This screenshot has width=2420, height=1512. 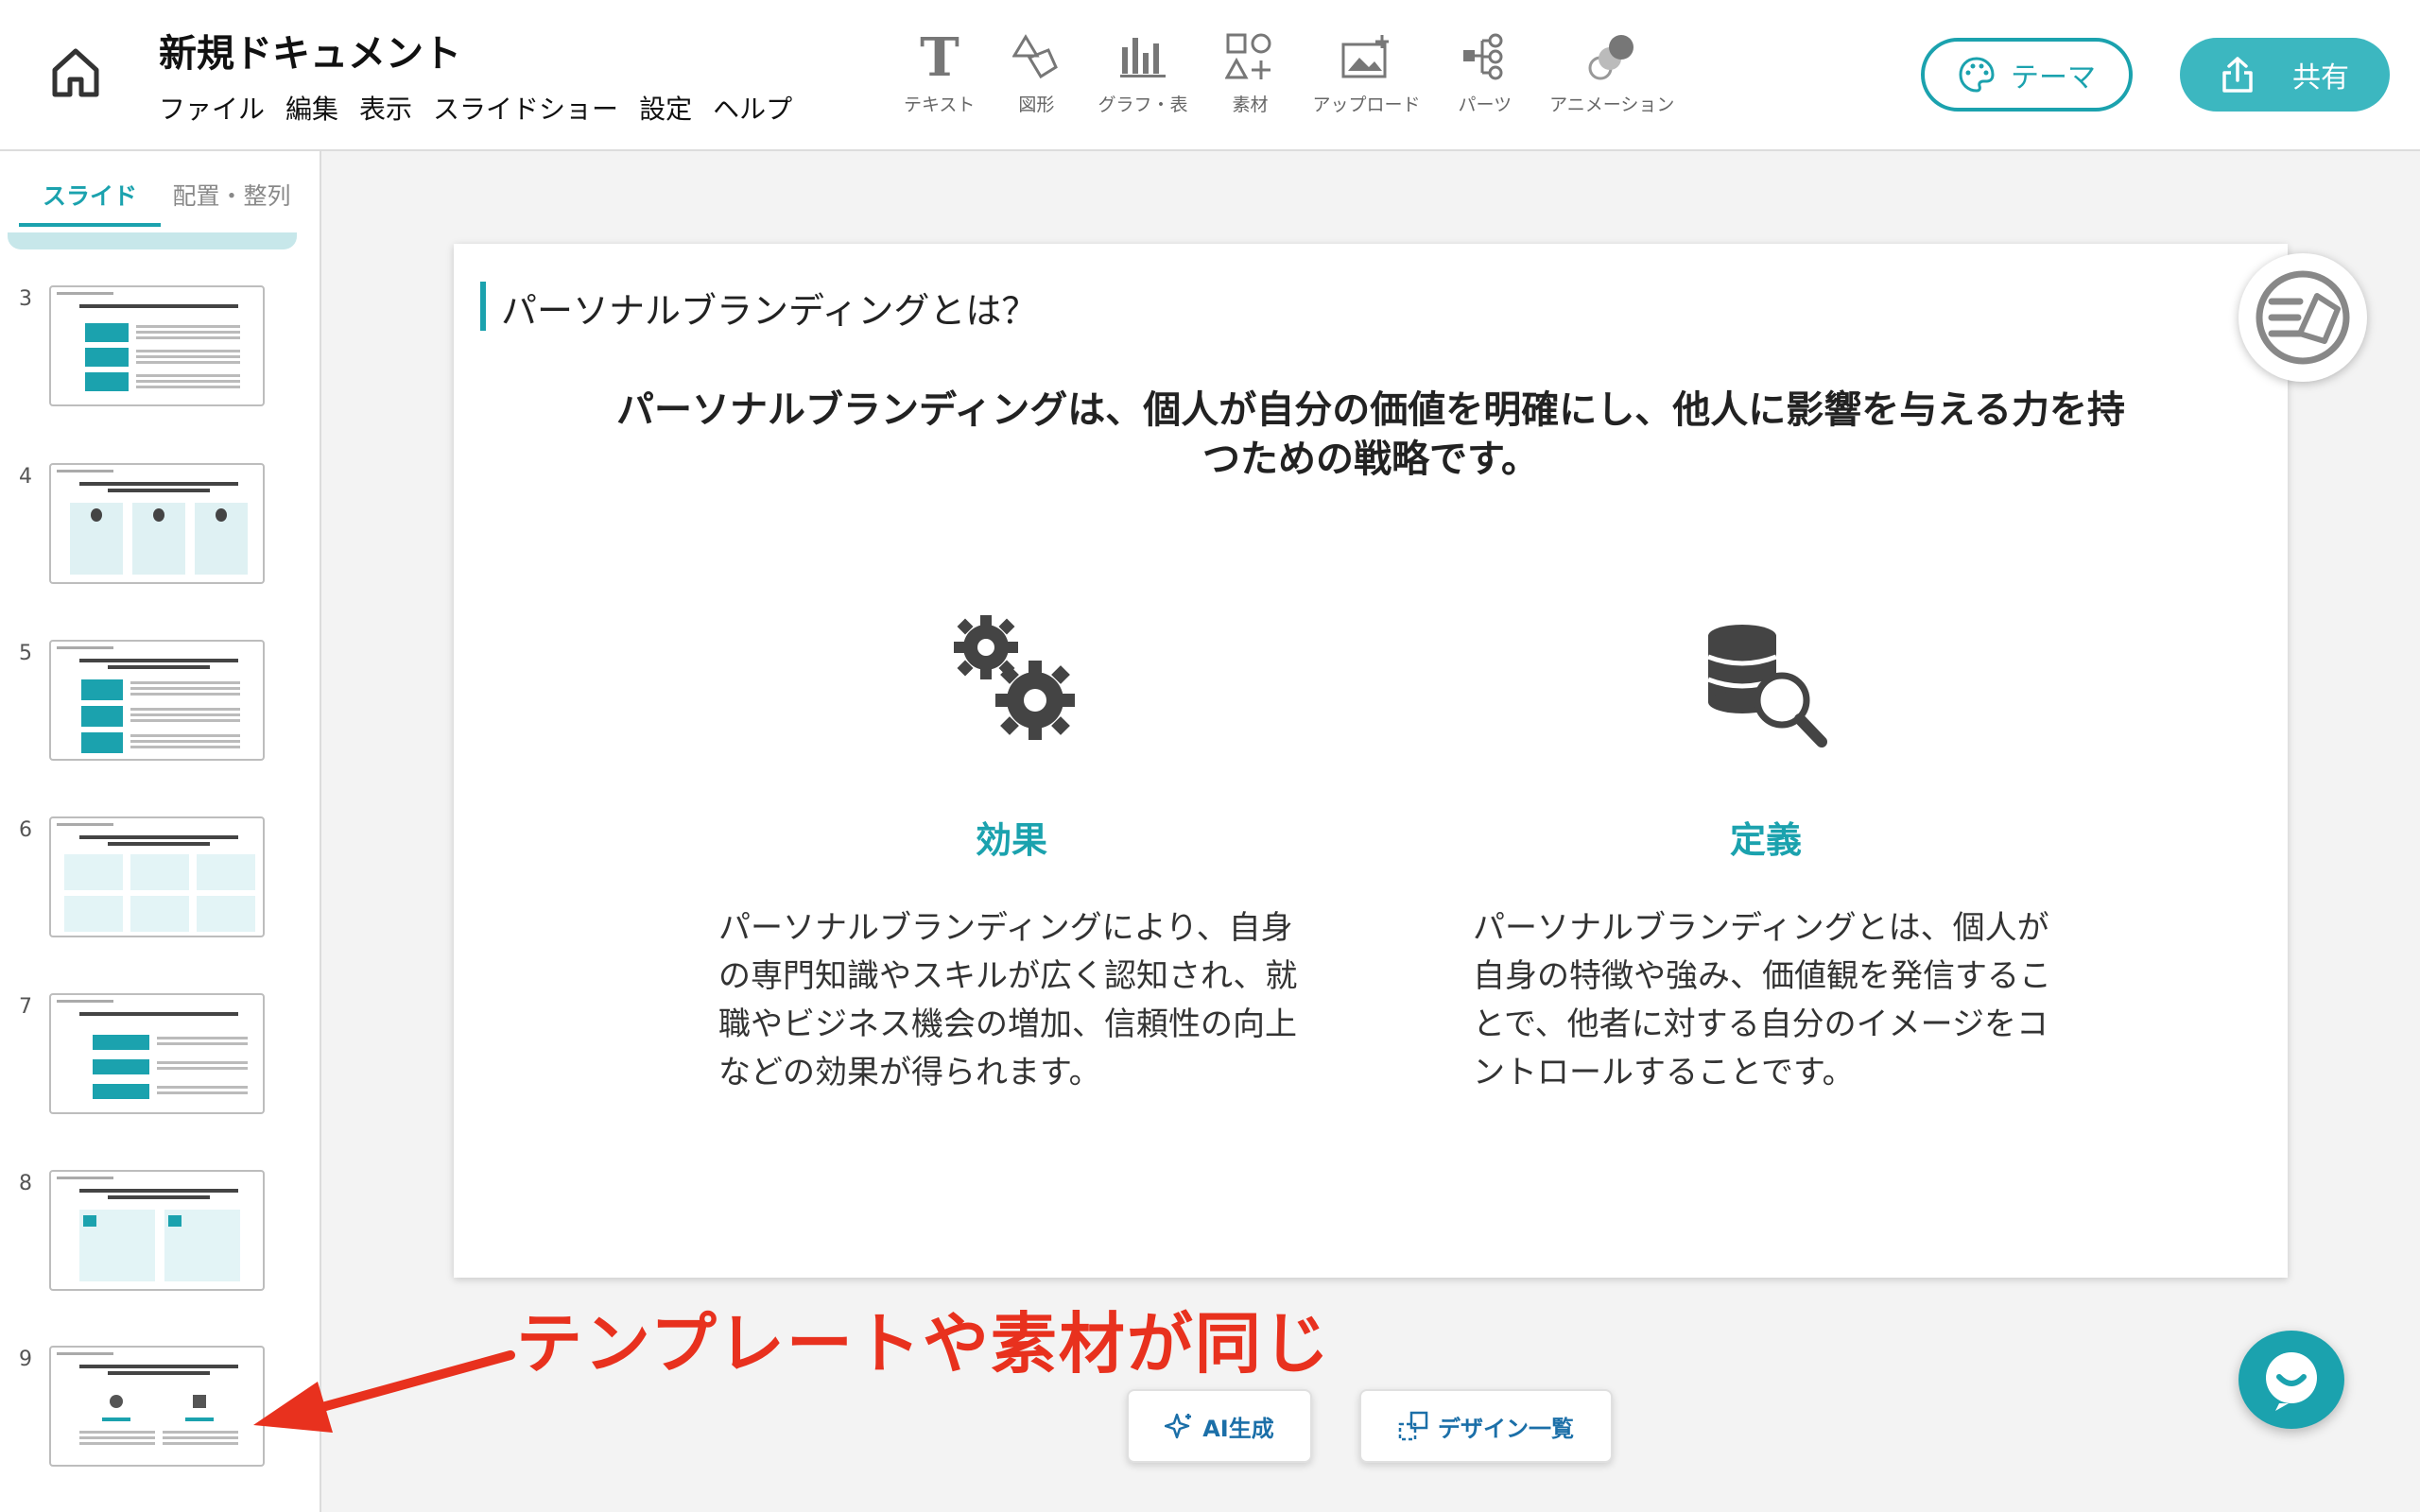 I want to click on chat-icon, so click(x=2291, y=1381).